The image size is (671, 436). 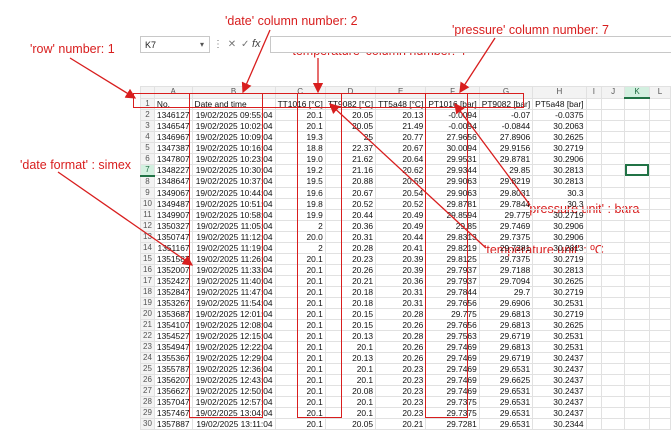 What do you see at coordinates (559, 346) in the screenshot?
I see `data-cell: 30.2531` at bounding box center [559, 346].